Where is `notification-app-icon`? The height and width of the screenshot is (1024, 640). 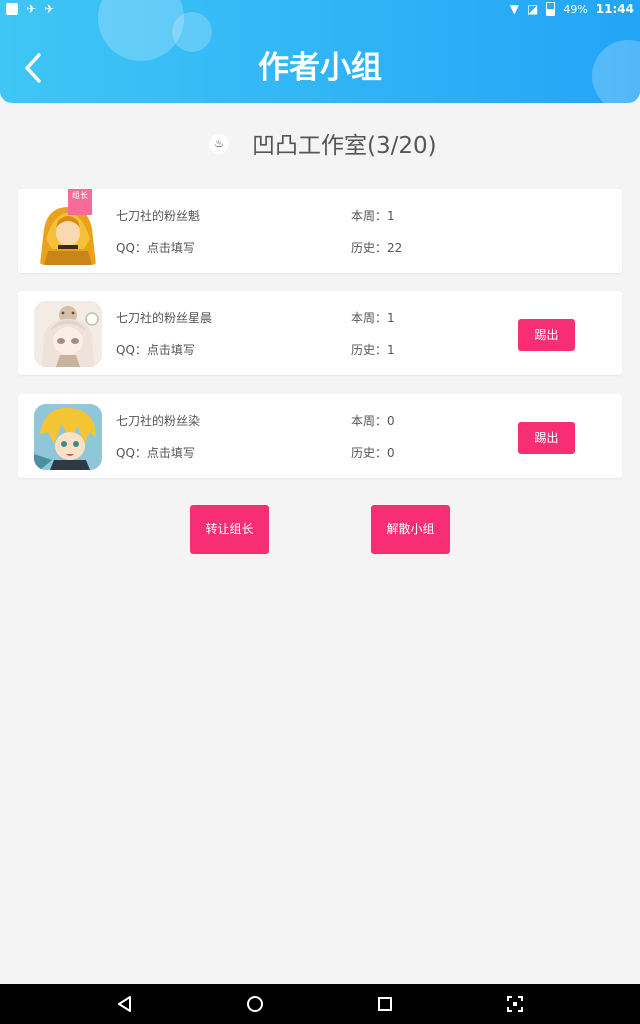 notification-app-icon is located at coordinates (12, 9).